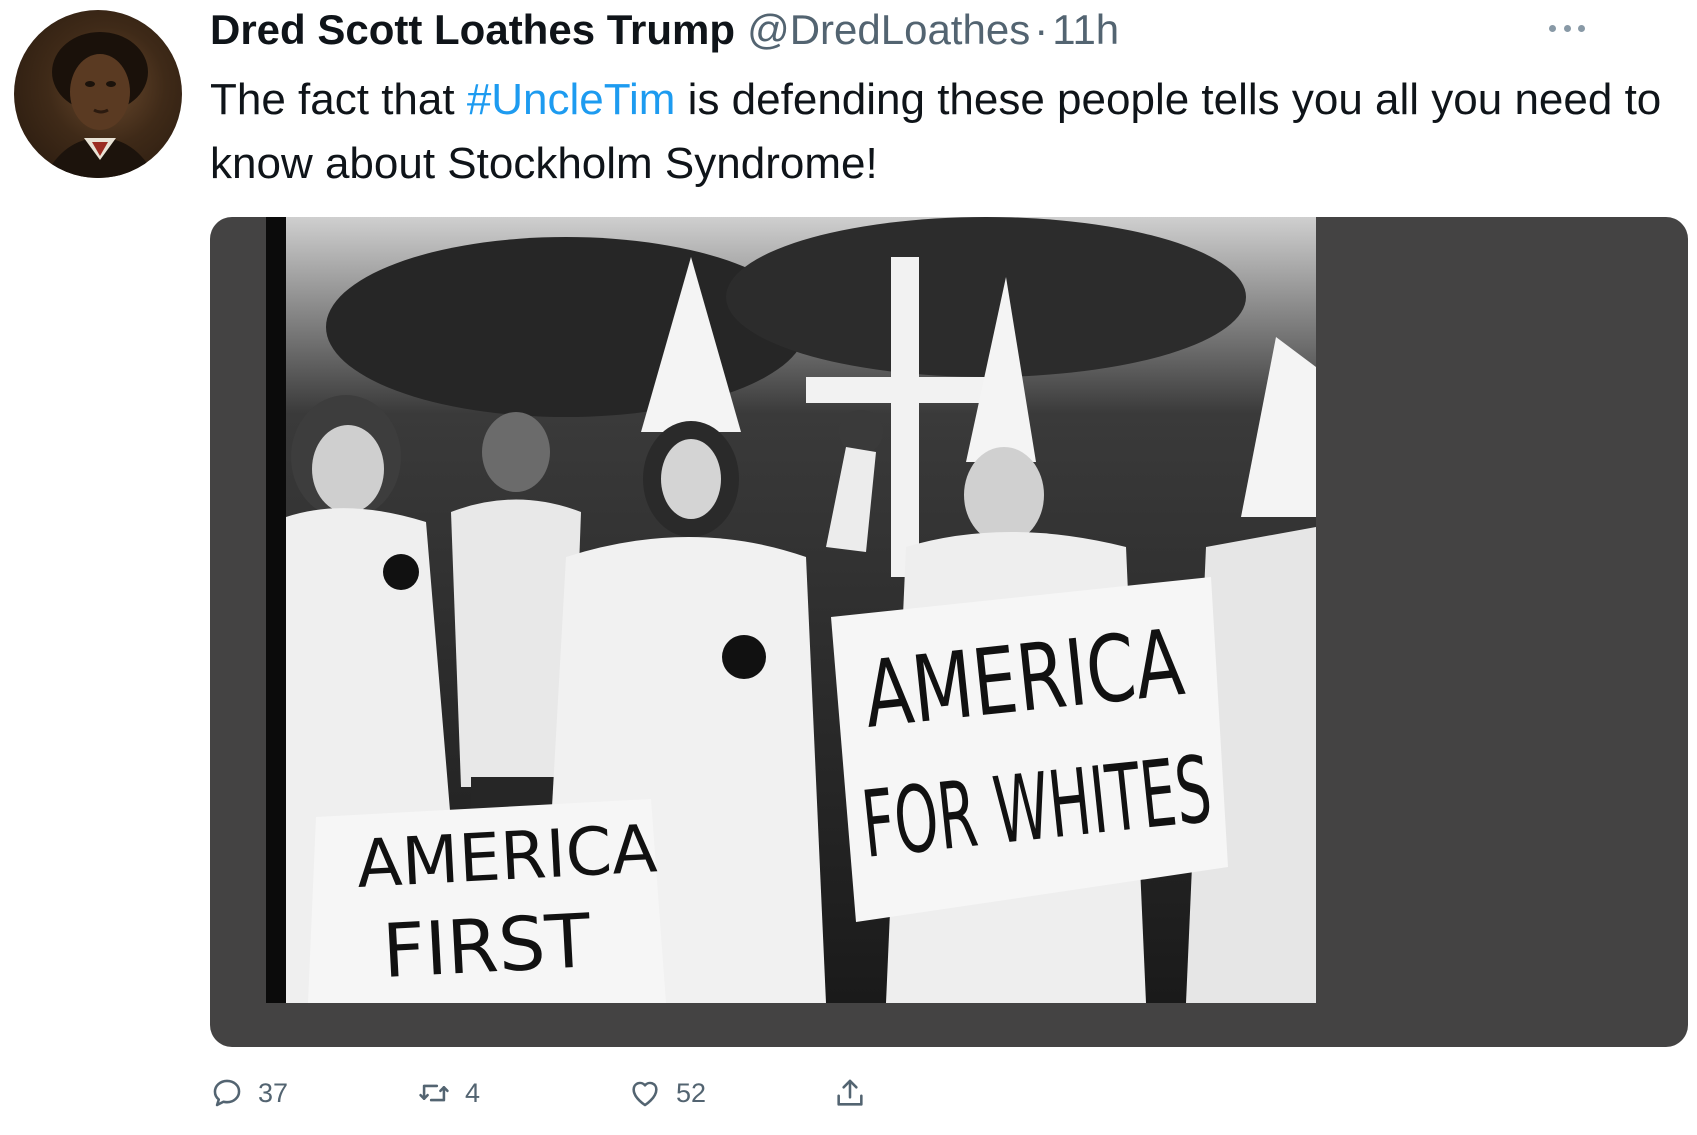 This screenshot has height=1135, width=1697. Describe the element at coordinates (434, 1093) in the screenshot. I see `retweet-icon` at that location.